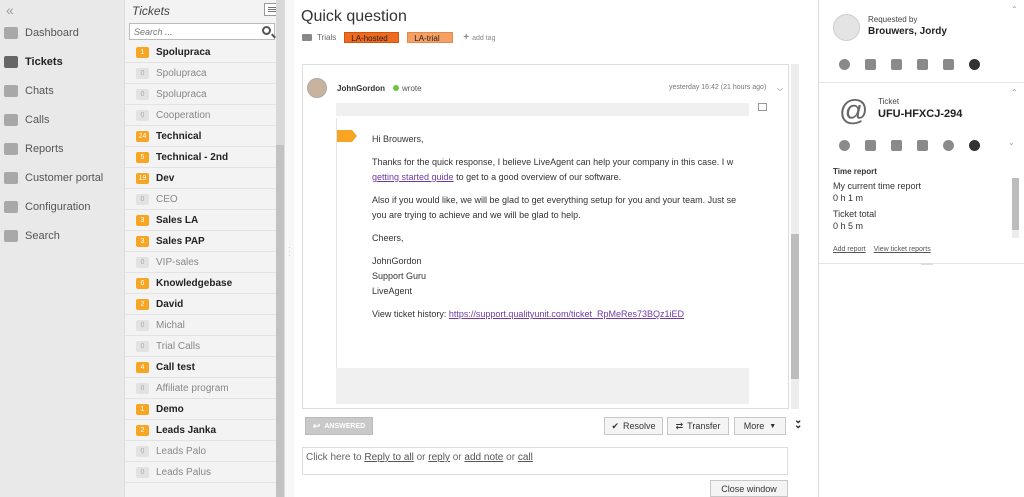  What do you see at coordinates (170, 325) in the screenshot?
I see `department-name: Michal` at bounding box center [170, 325].